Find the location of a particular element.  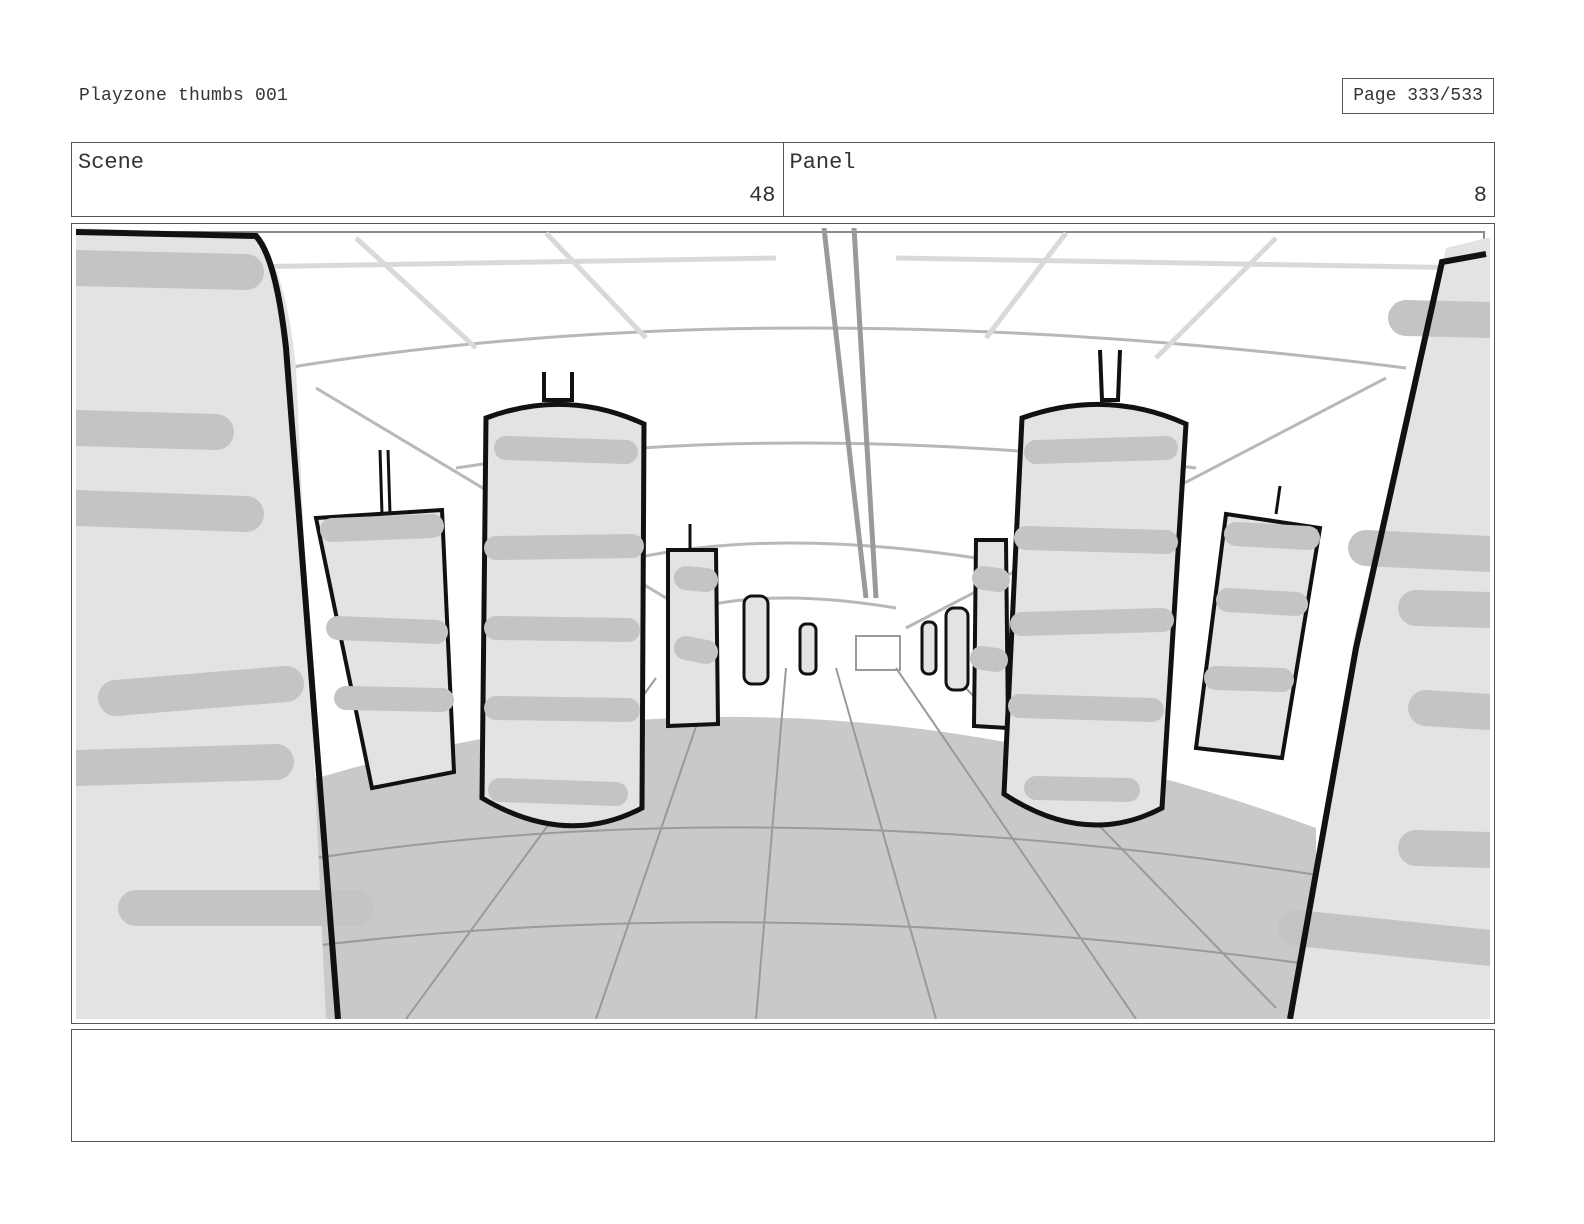

notes-box is located at coordinates (783, 1085).